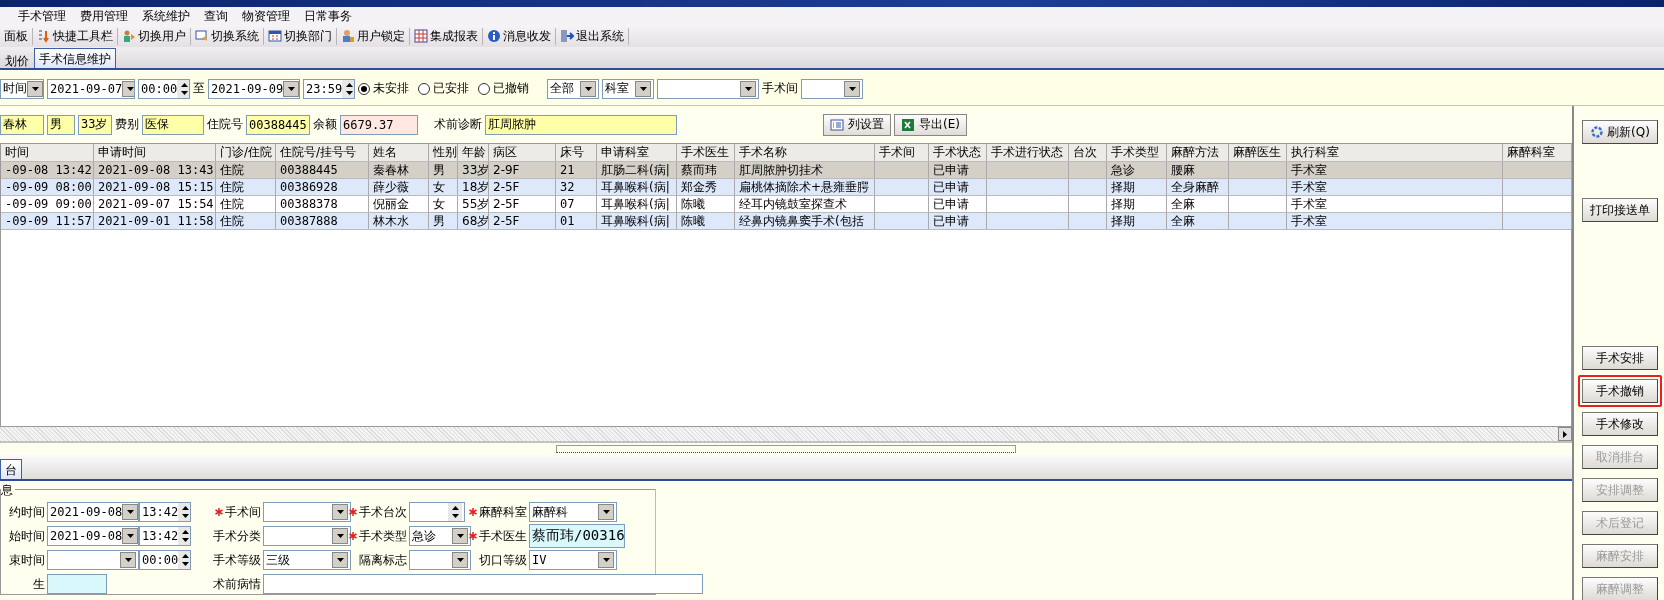  I want to click on dept-type-dropdown: 科室, so click(628, 88).